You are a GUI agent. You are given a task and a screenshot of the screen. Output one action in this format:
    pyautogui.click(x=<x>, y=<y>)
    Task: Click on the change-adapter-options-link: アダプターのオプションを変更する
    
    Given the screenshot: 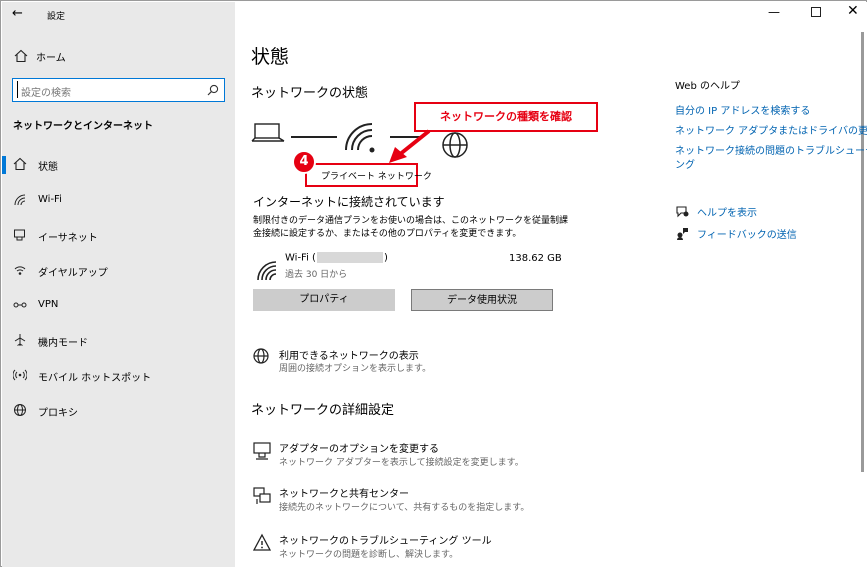 What is the action you would take?
    pyautogui.click(x=359, y=447)
    